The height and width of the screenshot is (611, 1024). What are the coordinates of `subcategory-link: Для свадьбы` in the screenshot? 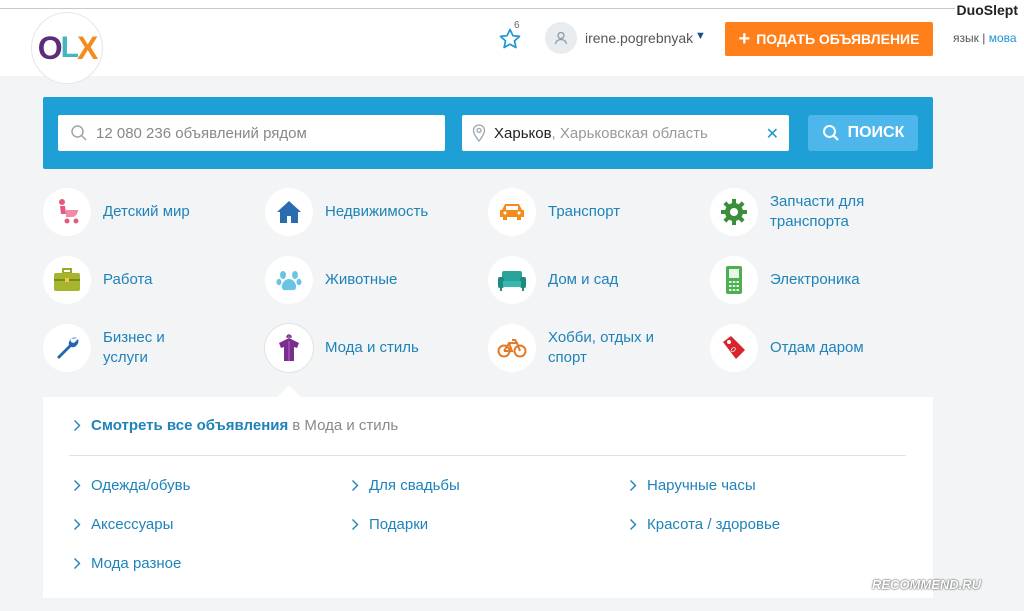 It's located at (405, 485).